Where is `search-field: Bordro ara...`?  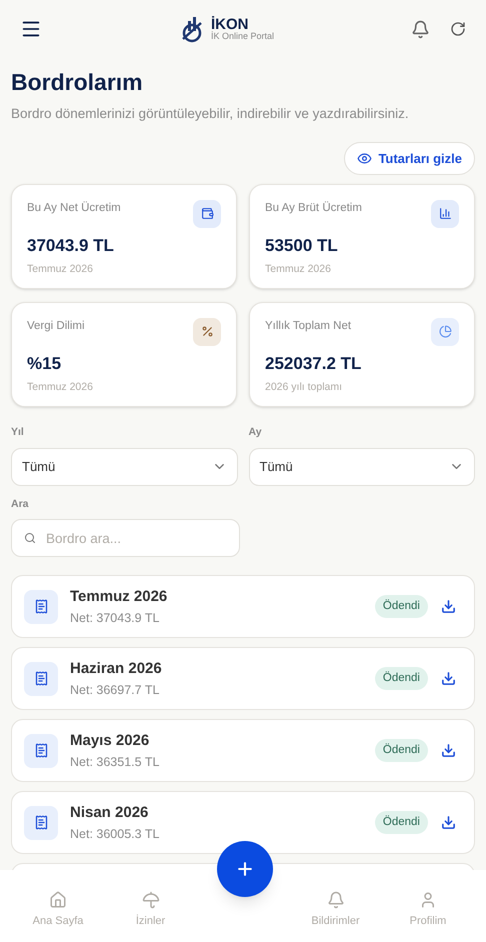 search-field: Bordro ara... is located at coordinates (125, 538).